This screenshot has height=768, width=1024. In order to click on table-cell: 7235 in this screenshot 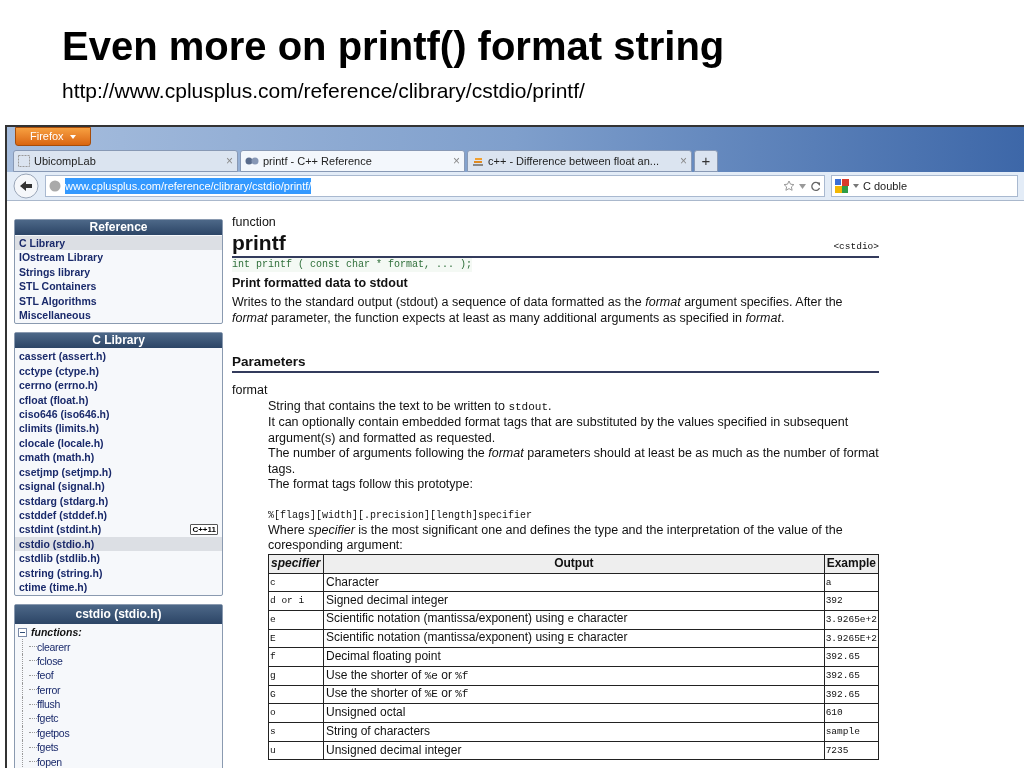, I will do `click(851, 750)`.